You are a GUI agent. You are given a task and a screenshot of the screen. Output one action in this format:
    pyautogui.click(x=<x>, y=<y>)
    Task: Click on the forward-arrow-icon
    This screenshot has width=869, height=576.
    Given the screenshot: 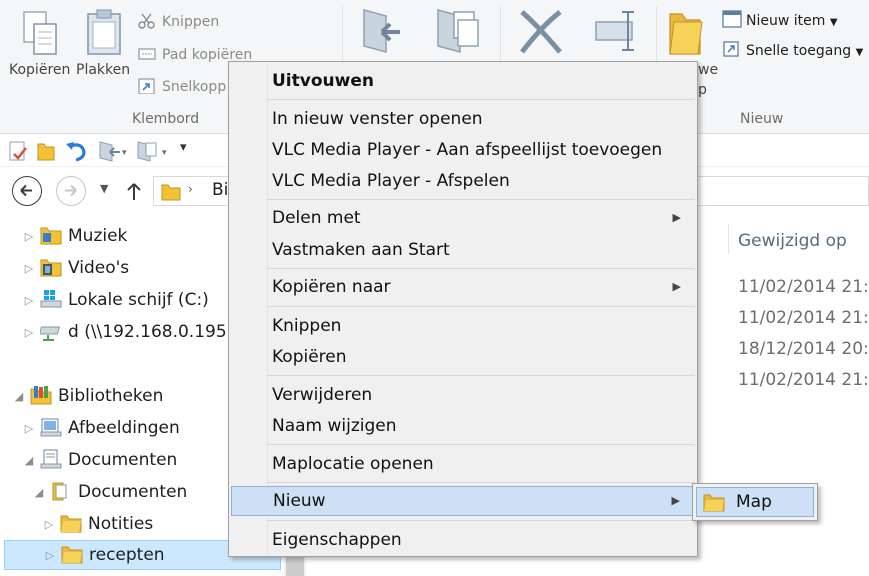 What is the action you would take?
    pyautogui.click(x=71, y=190)
    